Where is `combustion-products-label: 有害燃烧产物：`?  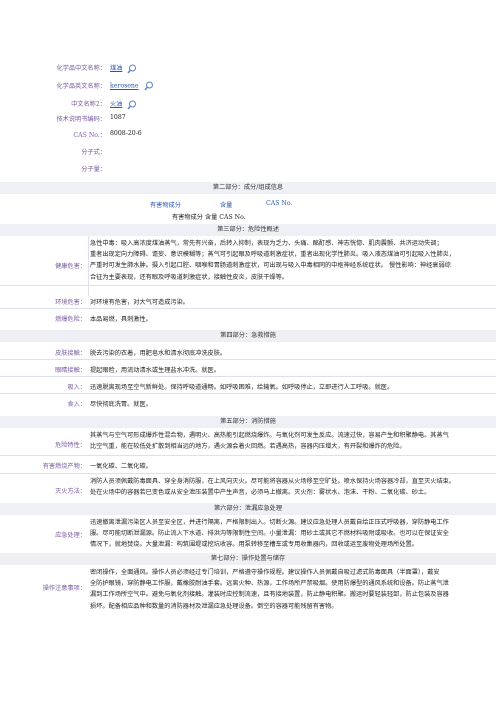
combustion-products-label: 有害燃烧产物： is located at coordinates (64, 466).